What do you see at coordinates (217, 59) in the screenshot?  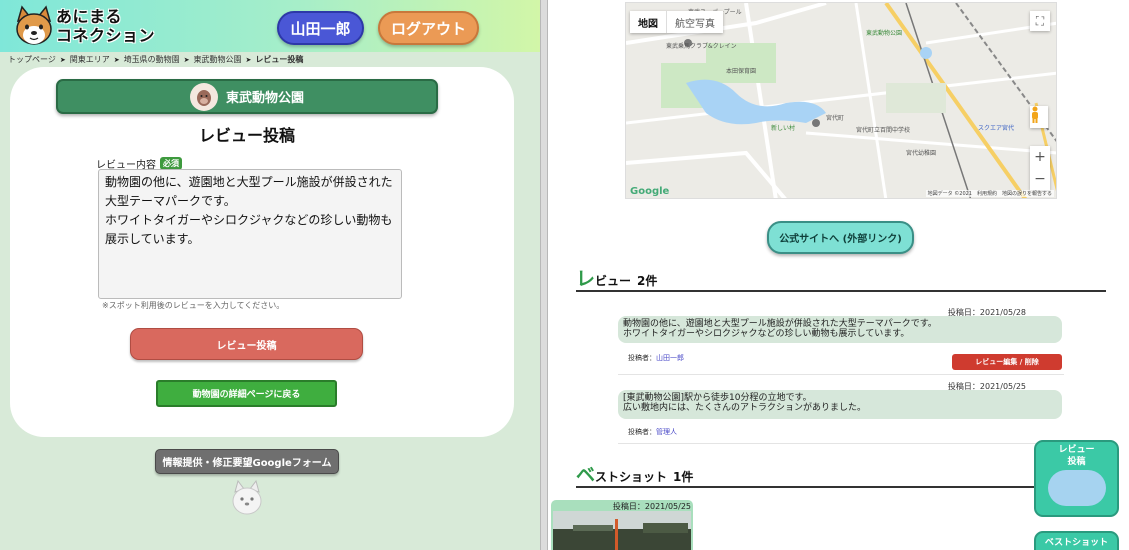 I see `breadcrumb-item: 東武動物公園` at bounding box center [217, 59].